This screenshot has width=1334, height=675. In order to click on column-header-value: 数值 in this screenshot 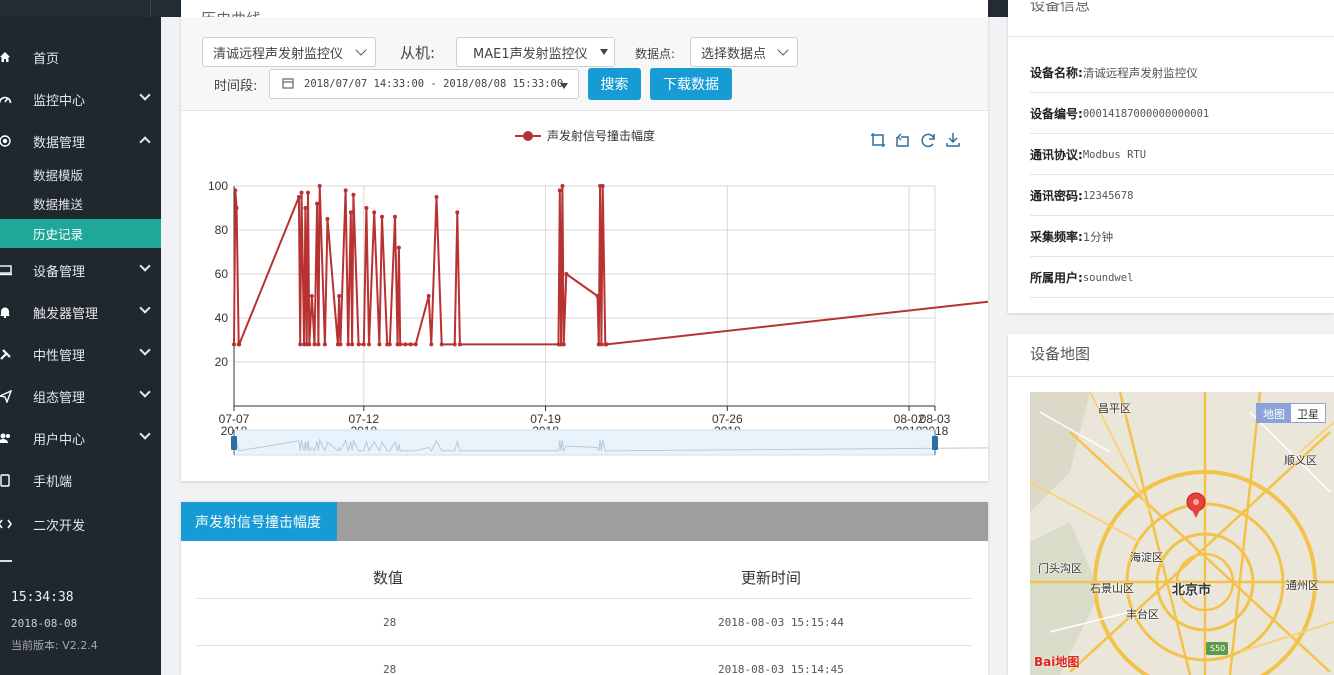, I will do `click(388, 578)`.